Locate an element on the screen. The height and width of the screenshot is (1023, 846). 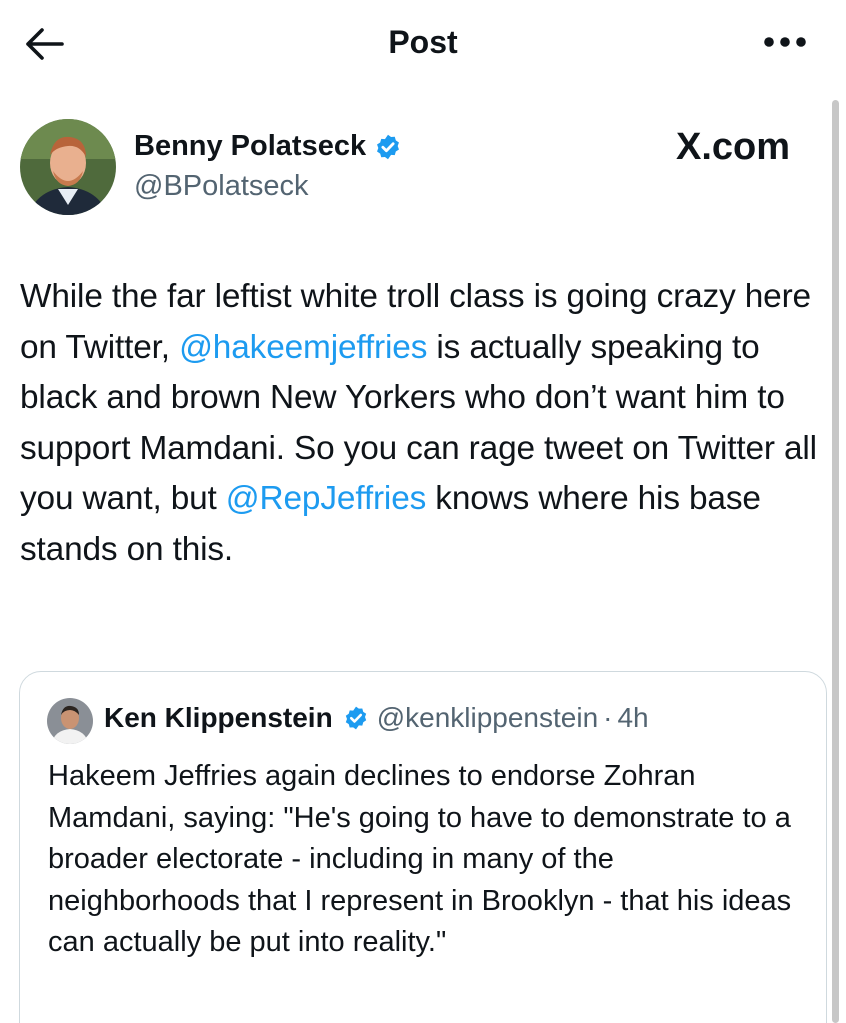
author-avatar is located at coordinates (68, 167).